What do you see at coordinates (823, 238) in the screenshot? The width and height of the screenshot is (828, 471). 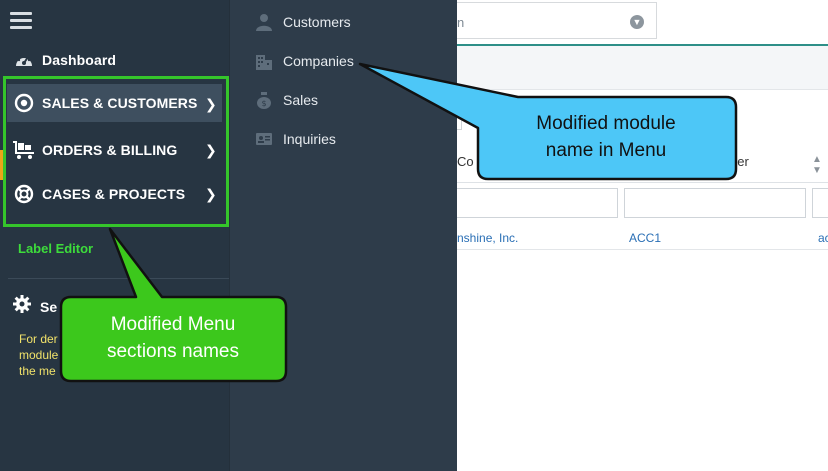 I see `row-extra-link: ac` at bounding box center [823, 238].